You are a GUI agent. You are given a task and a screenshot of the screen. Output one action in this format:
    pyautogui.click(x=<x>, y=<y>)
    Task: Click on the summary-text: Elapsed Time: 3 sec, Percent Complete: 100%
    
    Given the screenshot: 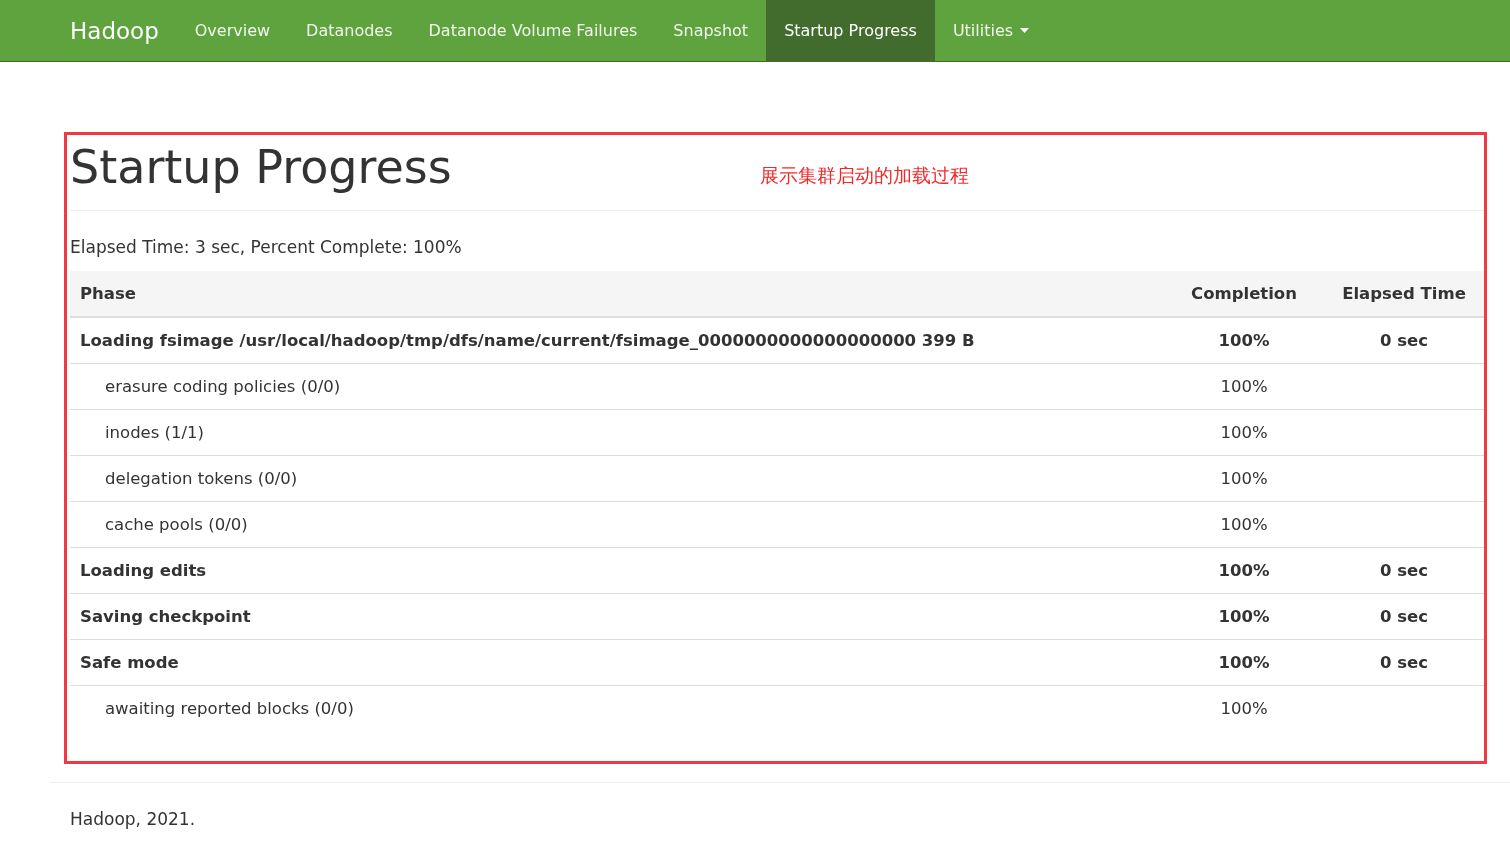 What is the action you would take?
    pyautogui.click(x=266, y=247)
    